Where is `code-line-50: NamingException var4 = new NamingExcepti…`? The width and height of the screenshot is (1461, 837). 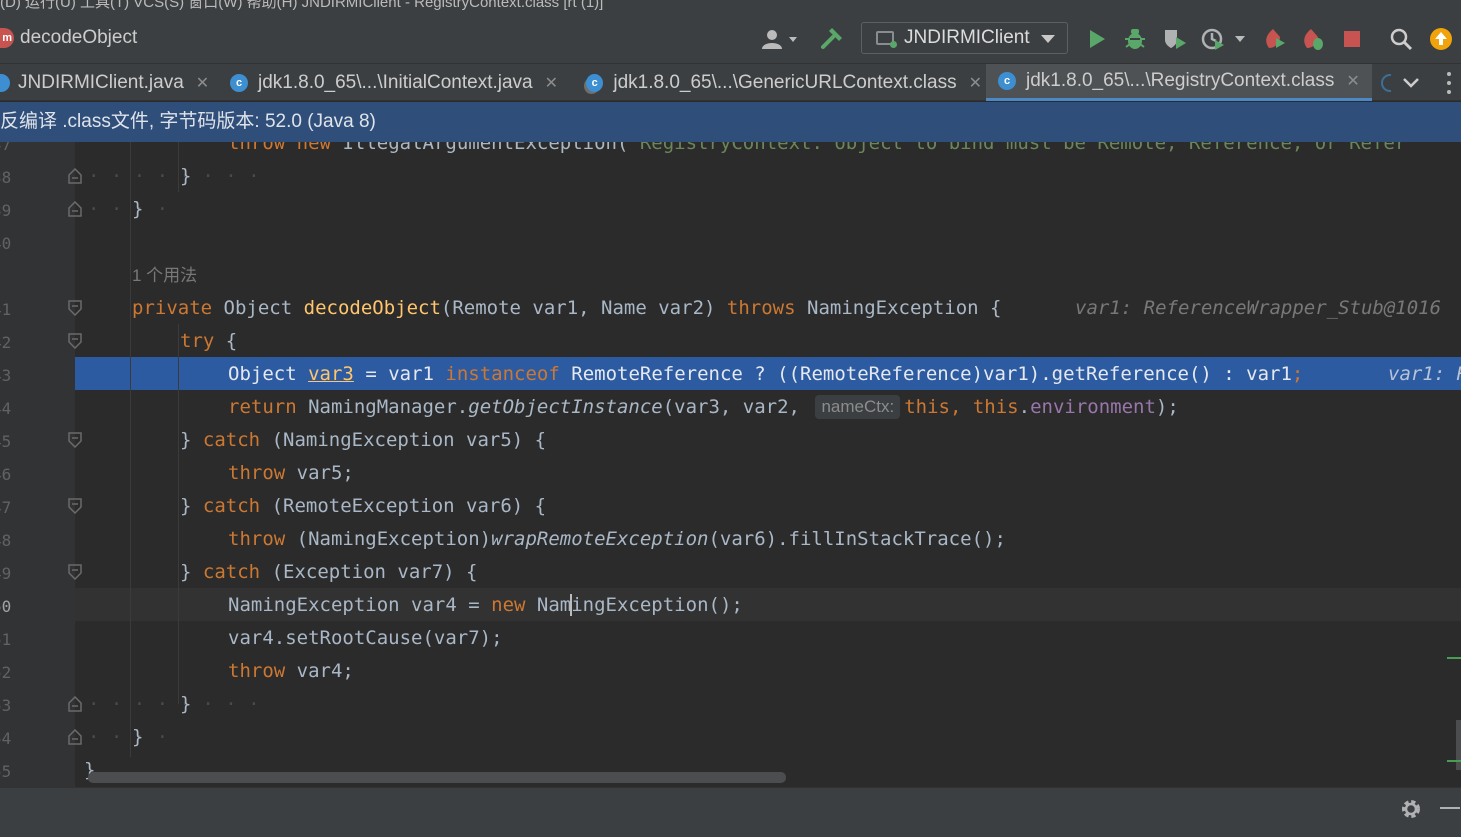 code-line-50: NamingException var4 = new NamingExcepti… is located at coordinates (485, 605).